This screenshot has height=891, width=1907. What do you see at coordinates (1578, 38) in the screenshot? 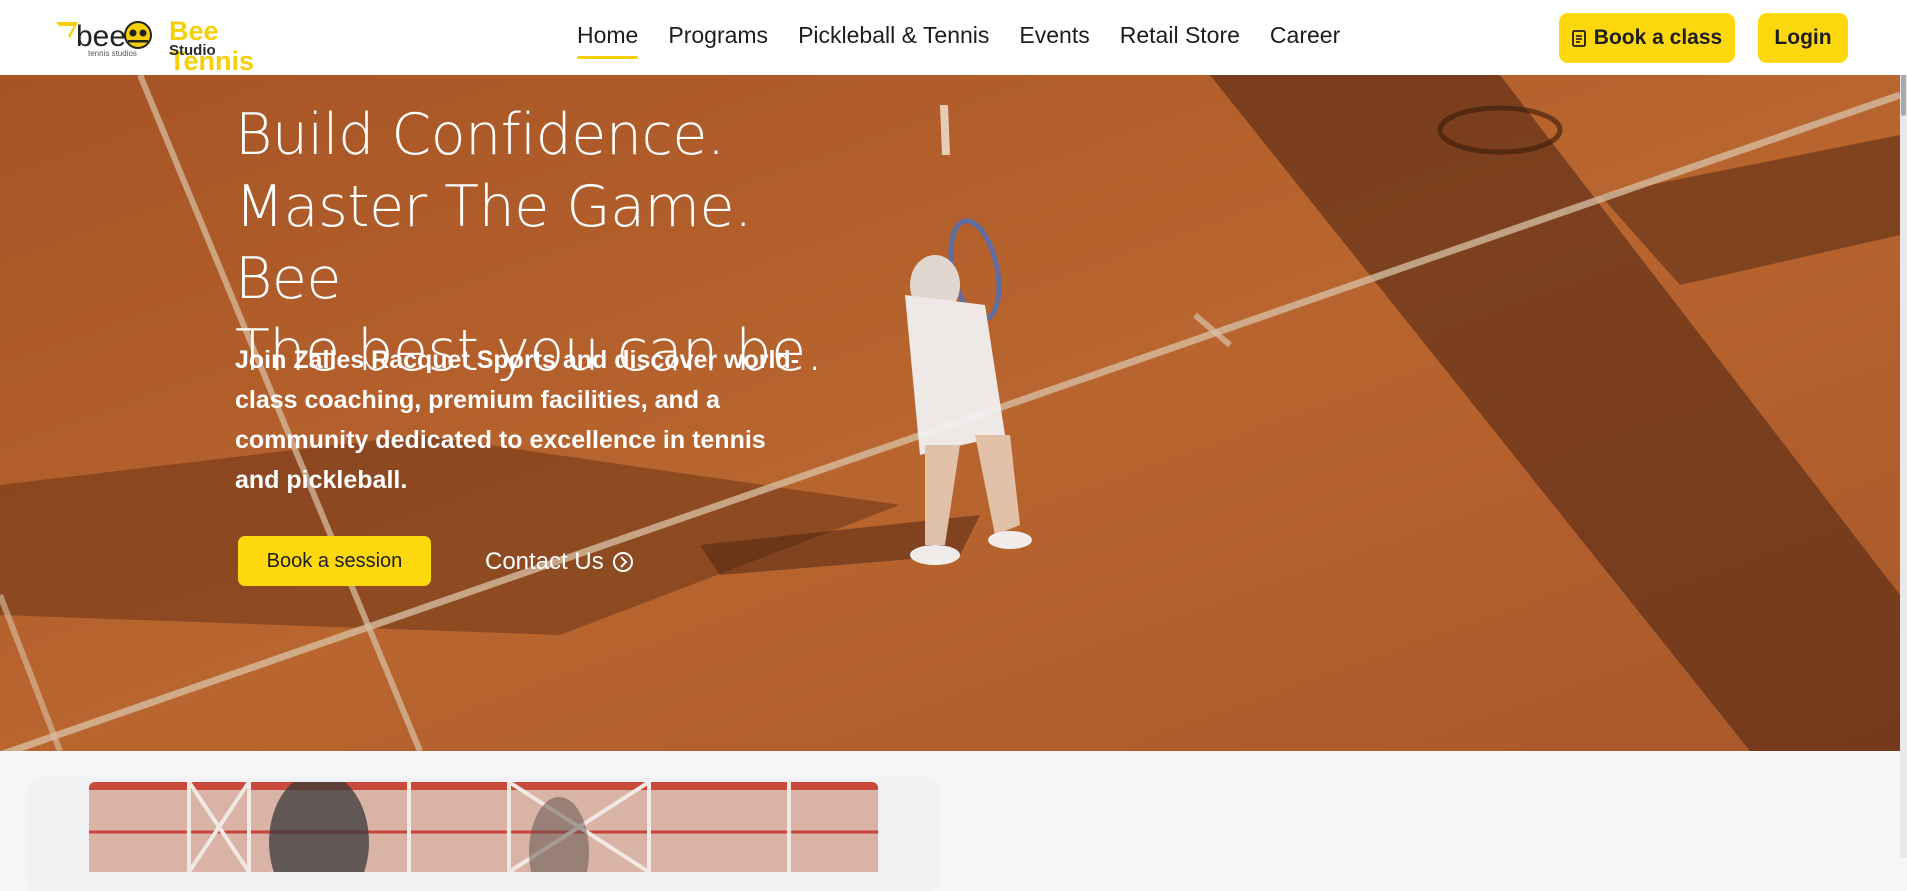
I see `document-icon` at bounding box center [1578, 38].